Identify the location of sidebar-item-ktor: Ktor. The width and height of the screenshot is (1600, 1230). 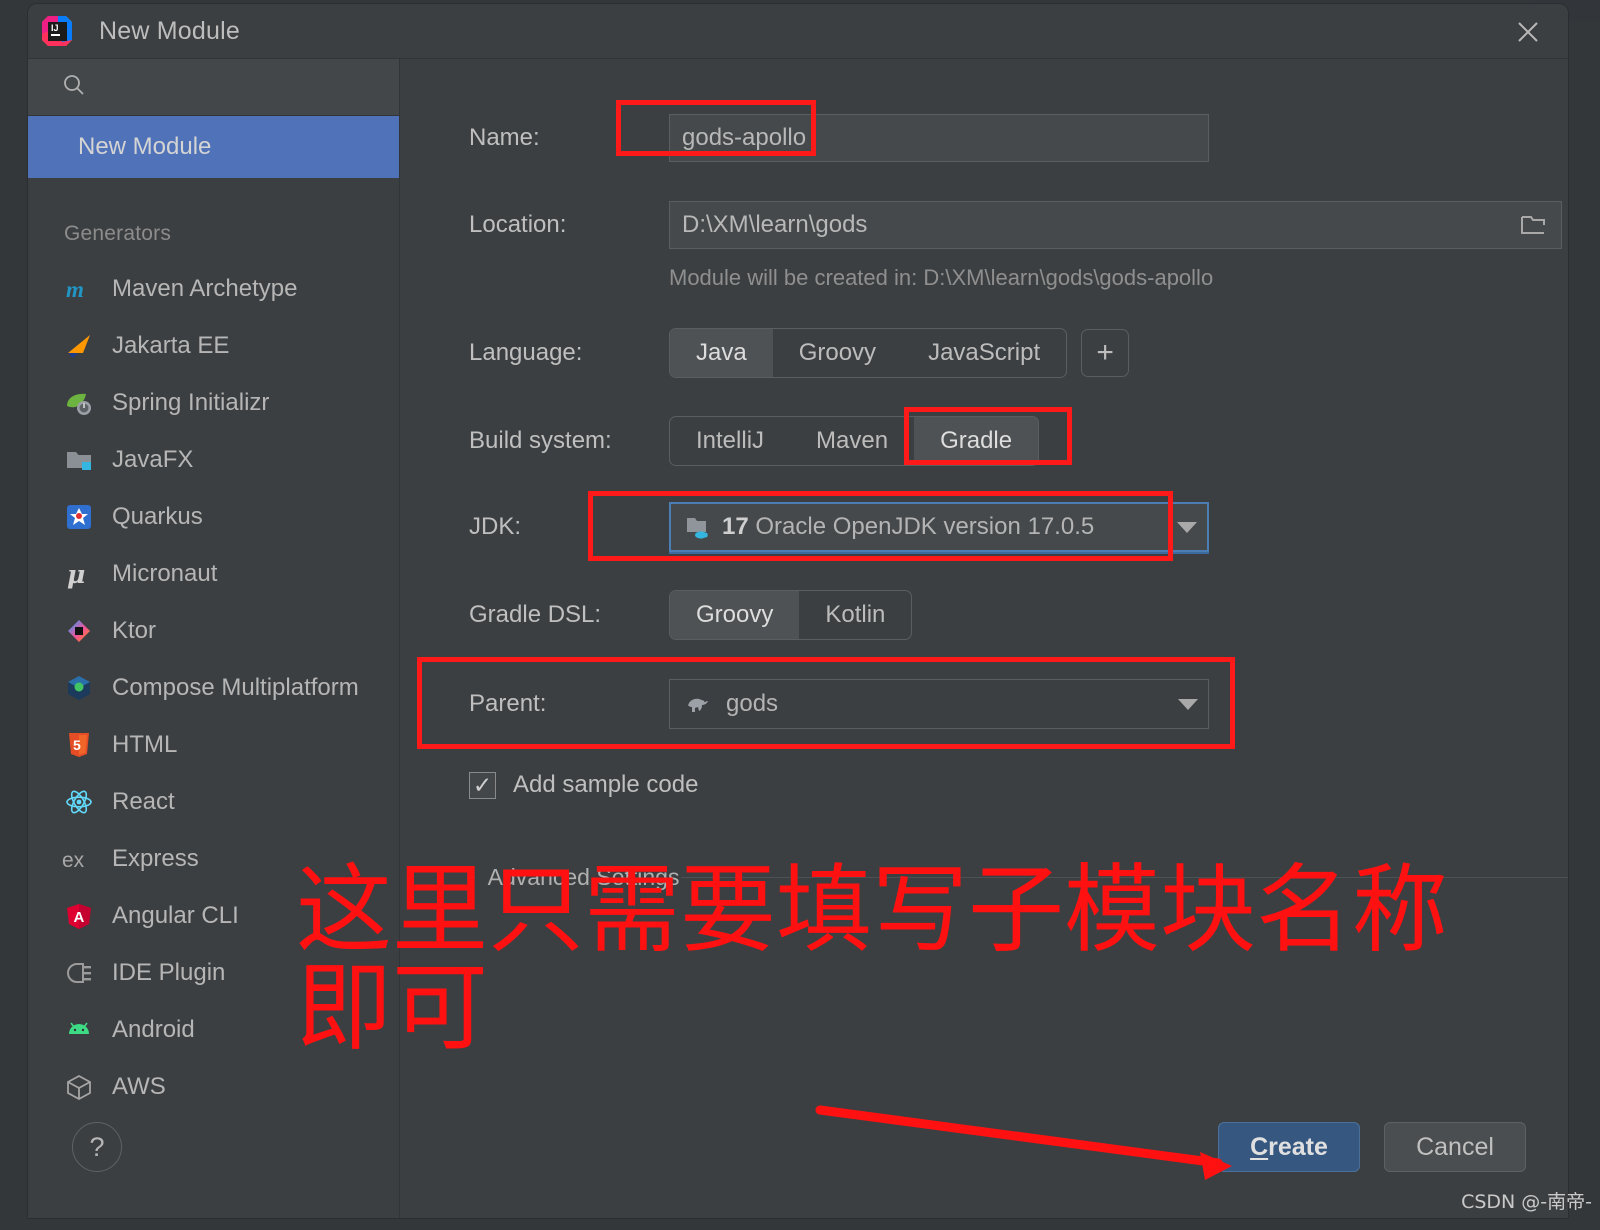
(213, 630).